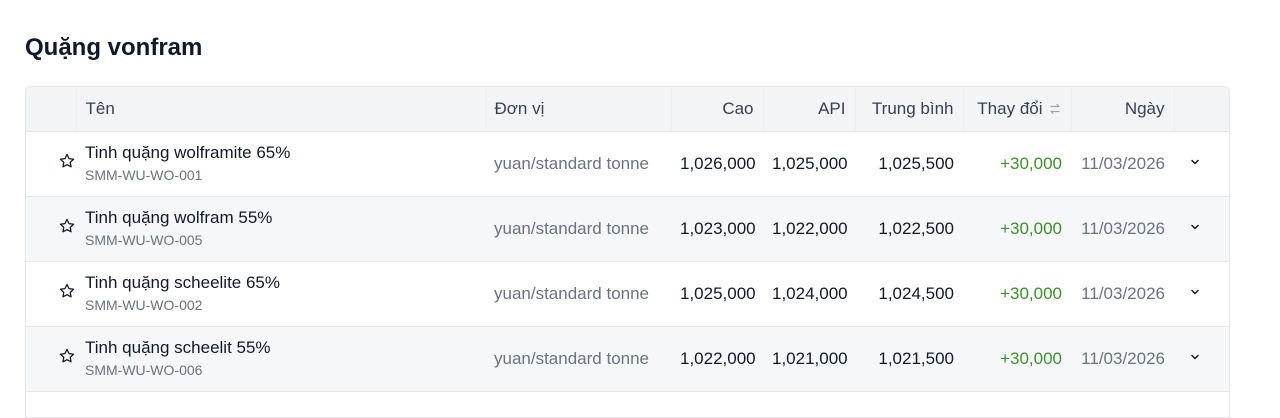  Describe the element at coordinates (51, 109) in the screenshot. I see `header-favorite` at that location.